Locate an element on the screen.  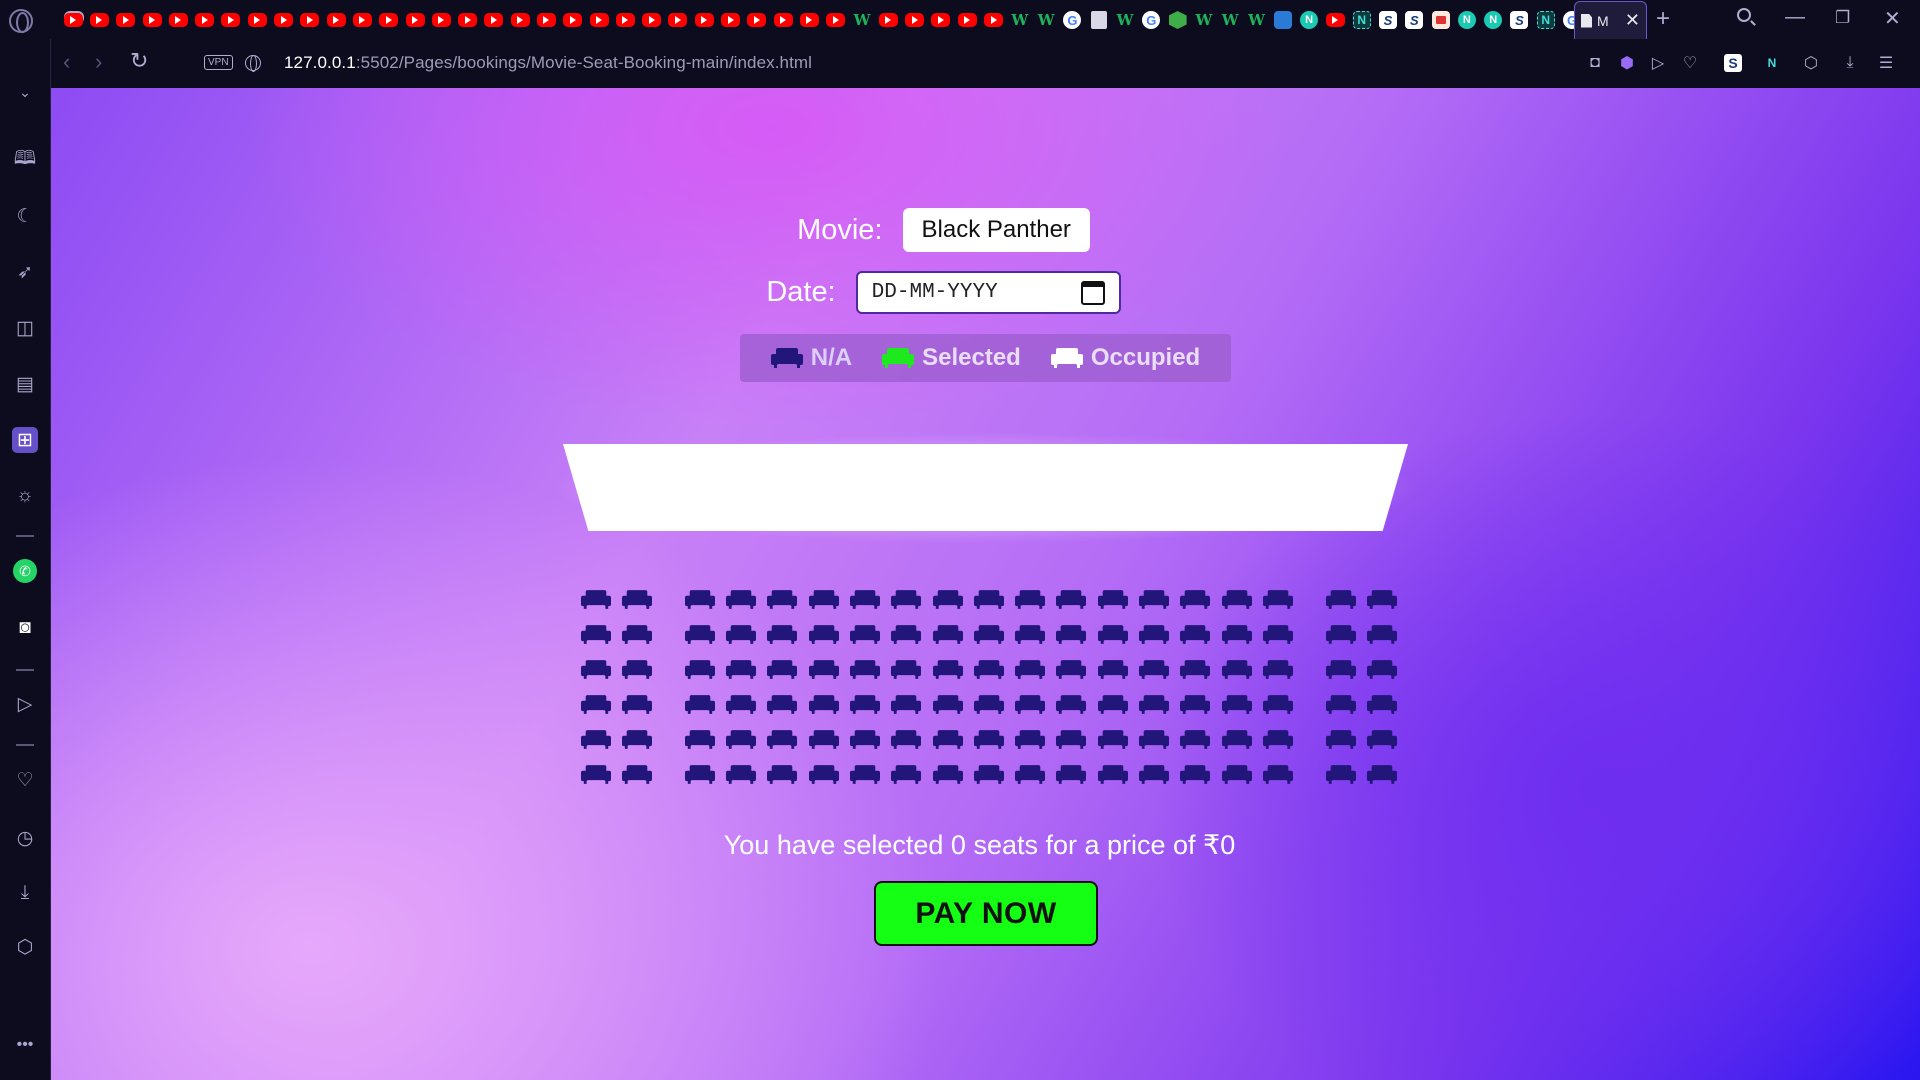
close-tab-icon: ✕ is located at coordinates (1632, 20).